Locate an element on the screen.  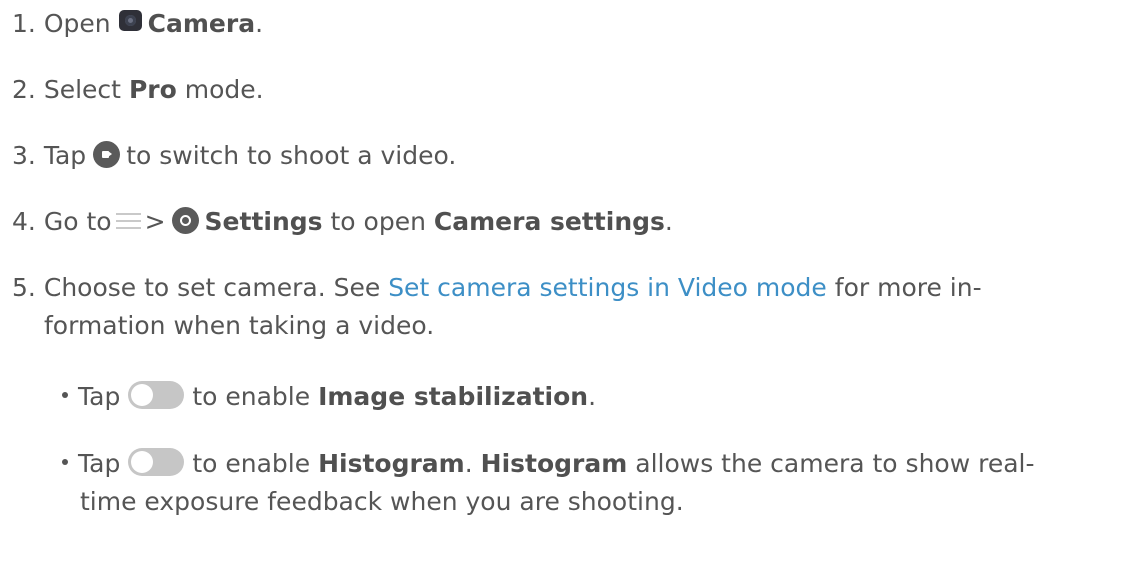
step-number: 3. is located at coordinates (24, 155).